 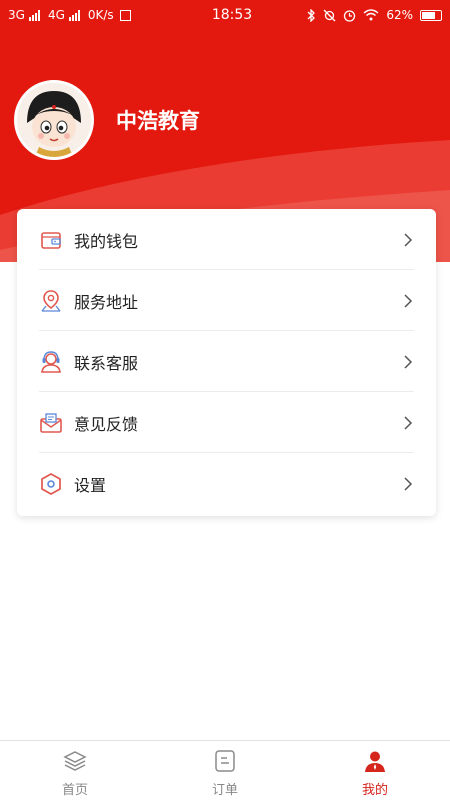 I want to click on battery-icon, so click(x=431, y=15).